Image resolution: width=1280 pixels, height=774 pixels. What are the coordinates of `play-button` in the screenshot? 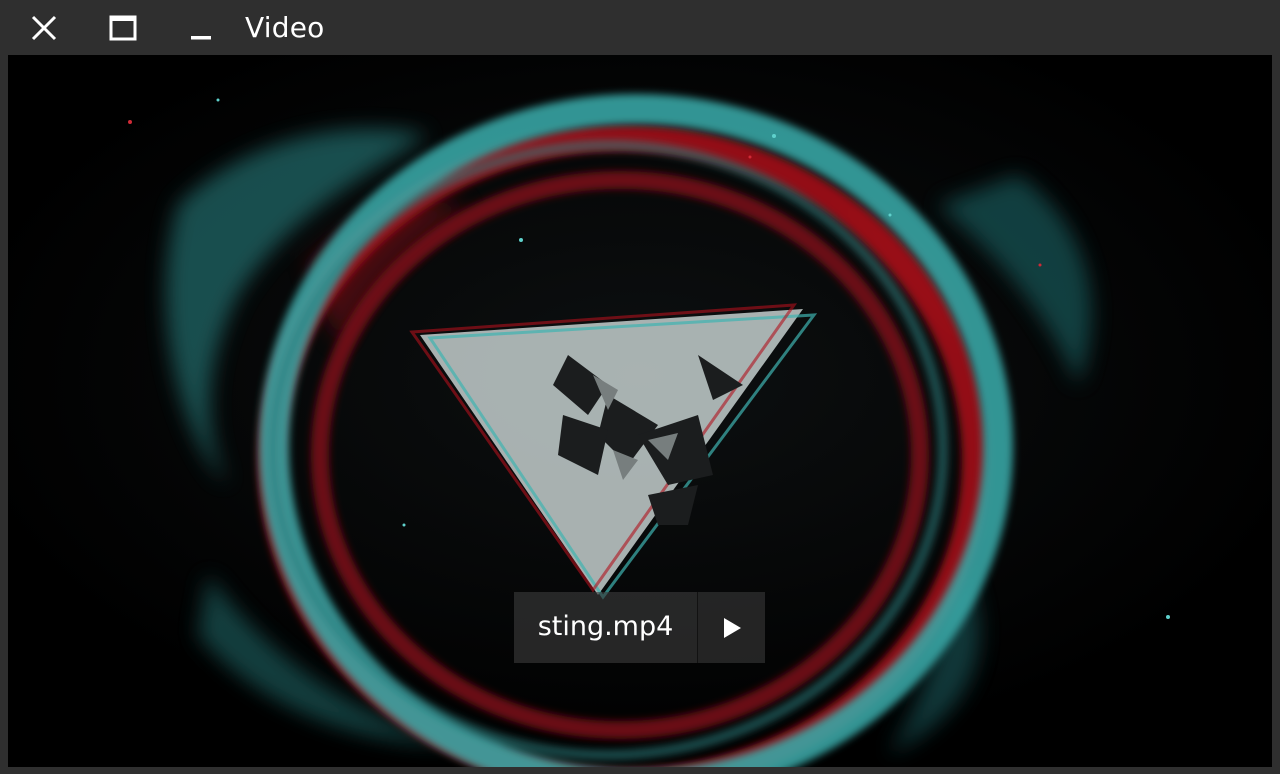 It's located at (731, 627).